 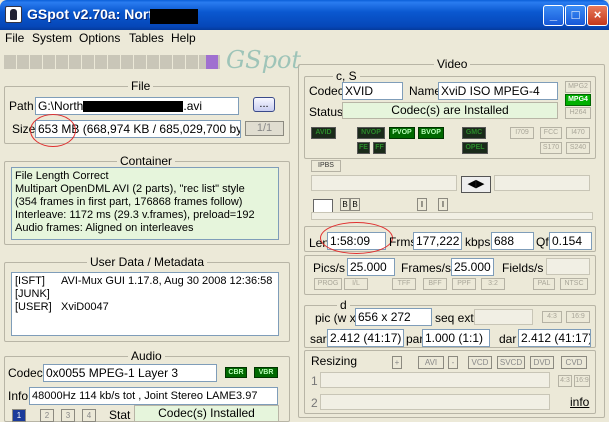 I want to click on frms-field: 177,222, so click(x=437, y=241).